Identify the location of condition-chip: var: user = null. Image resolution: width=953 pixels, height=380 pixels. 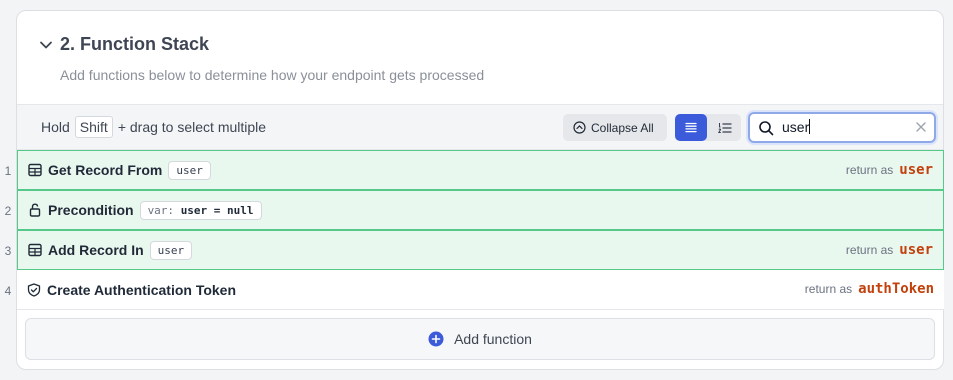
(200, 210).